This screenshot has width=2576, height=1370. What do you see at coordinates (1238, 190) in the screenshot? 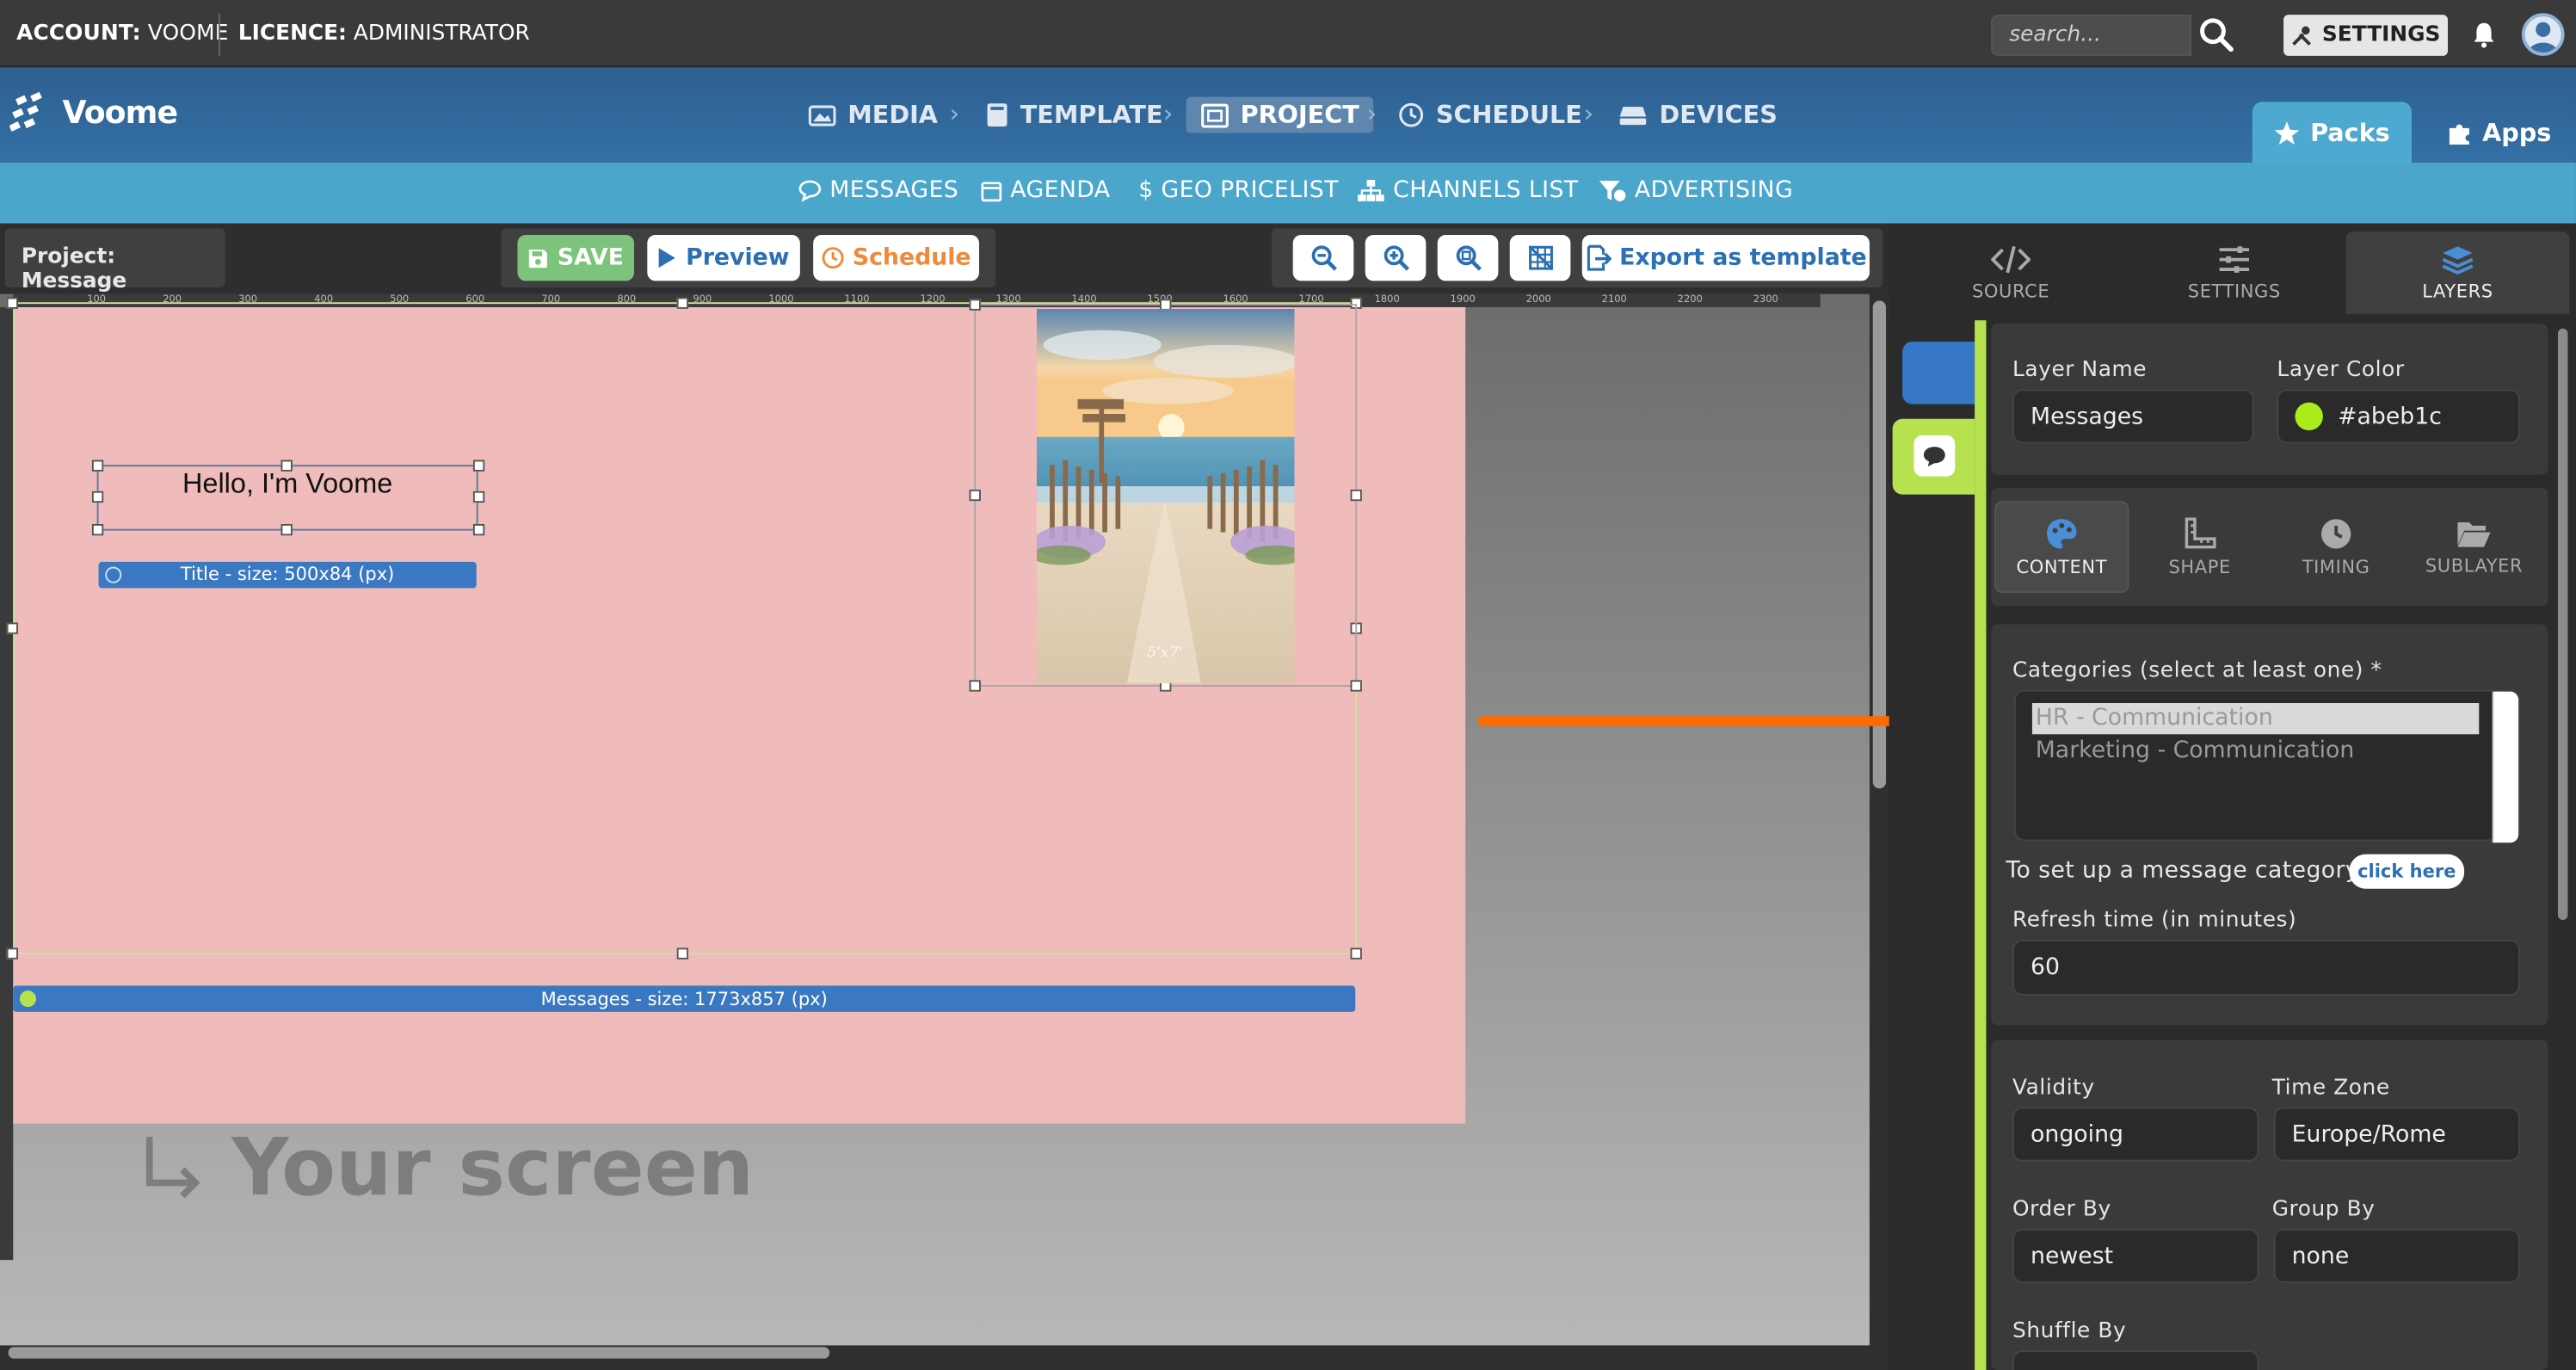
I see `subnav-geo-pricelist: $ GEO PRICELIST` at bounding box center [1238, 190].